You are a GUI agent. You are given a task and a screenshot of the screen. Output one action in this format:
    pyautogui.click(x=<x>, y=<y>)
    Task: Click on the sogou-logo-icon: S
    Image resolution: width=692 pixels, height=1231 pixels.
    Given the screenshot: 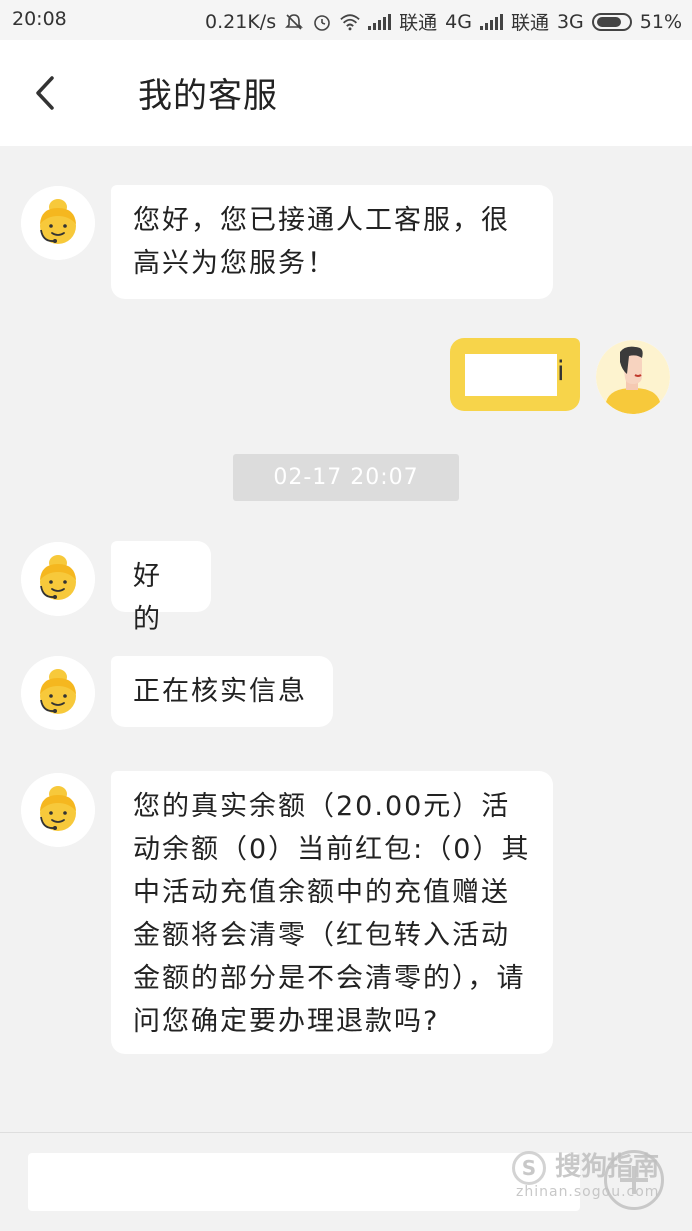 What is the action you would take?
    pyautogui.click(x=529, y=1167)
    